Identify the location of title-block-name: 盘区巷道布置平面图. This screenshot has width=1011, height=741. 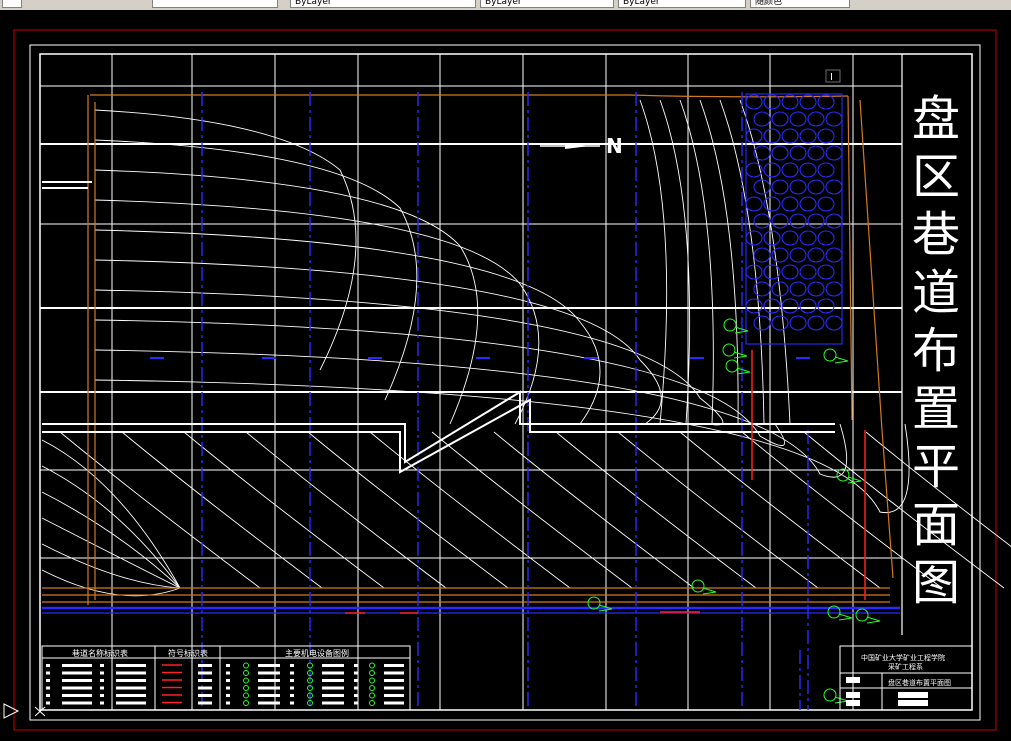
(919, 682).